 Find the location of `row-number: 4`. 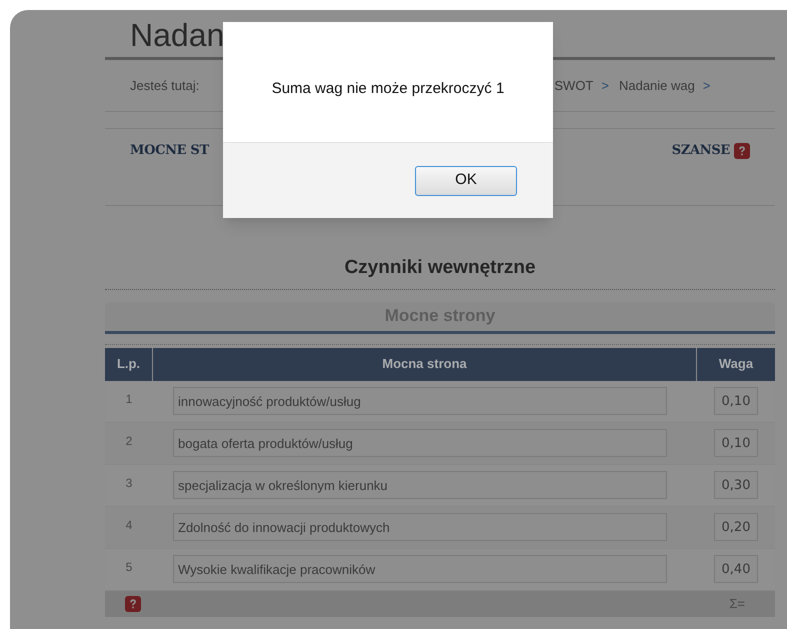

row-number: 4 is located at coordinates (129, 525).